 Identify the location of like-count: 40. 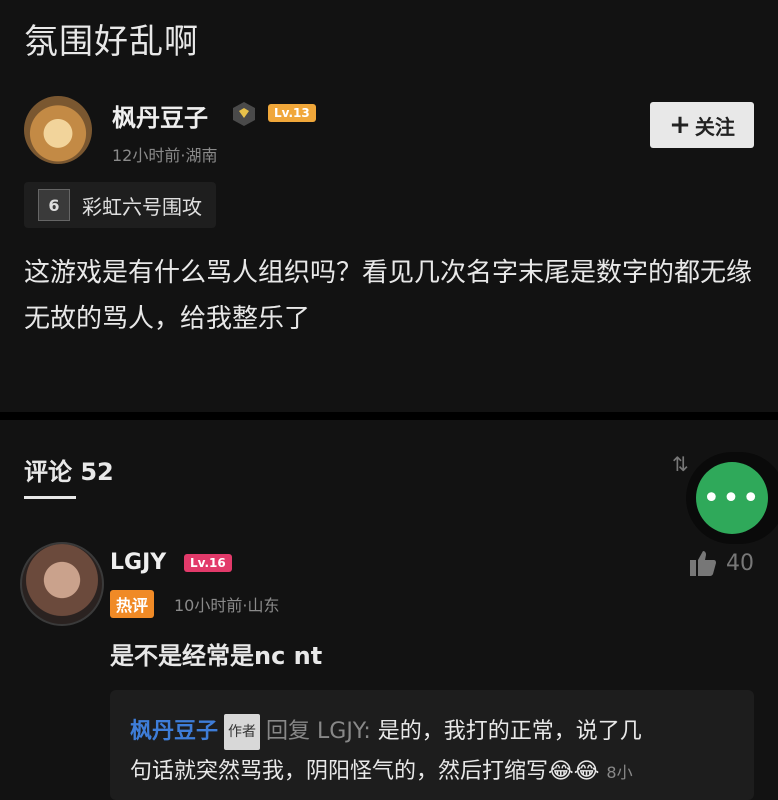
(740, 563).